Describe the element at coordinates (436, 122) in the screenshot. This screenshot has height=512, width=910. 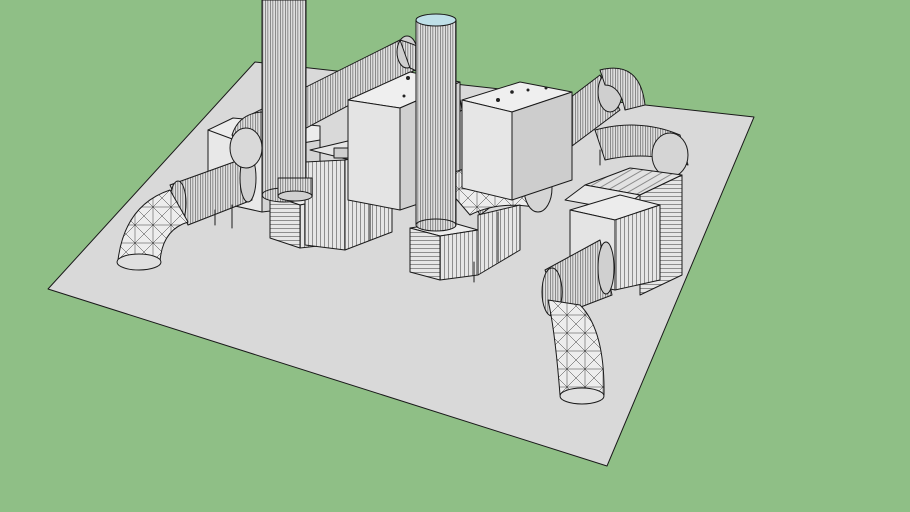
I see `stack-center` at that location.